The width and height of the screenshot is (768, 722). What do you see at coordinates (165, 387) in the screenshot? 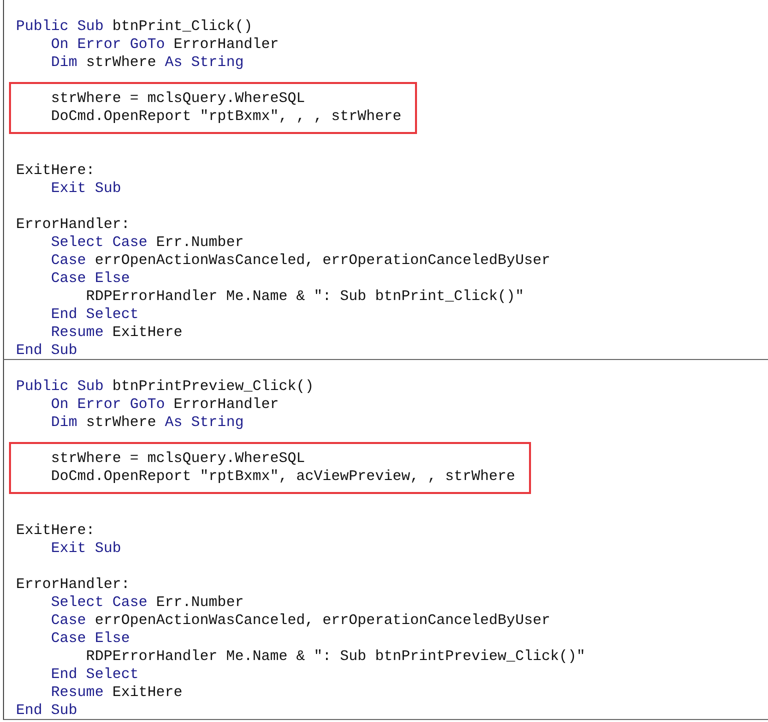
I see `code-line: Public Sub btnPrintPreview_Click()` at bounding box center [165, 387].